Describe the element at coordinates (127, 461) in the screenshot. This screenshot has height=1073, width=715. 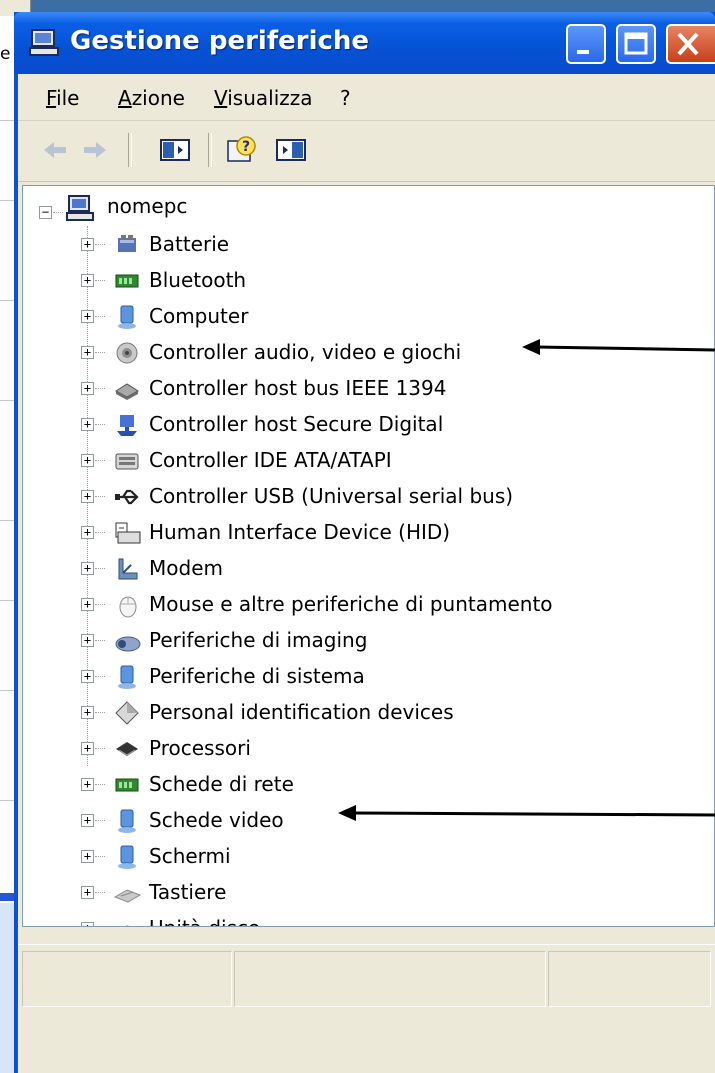
I see `ide-icon` at that location.